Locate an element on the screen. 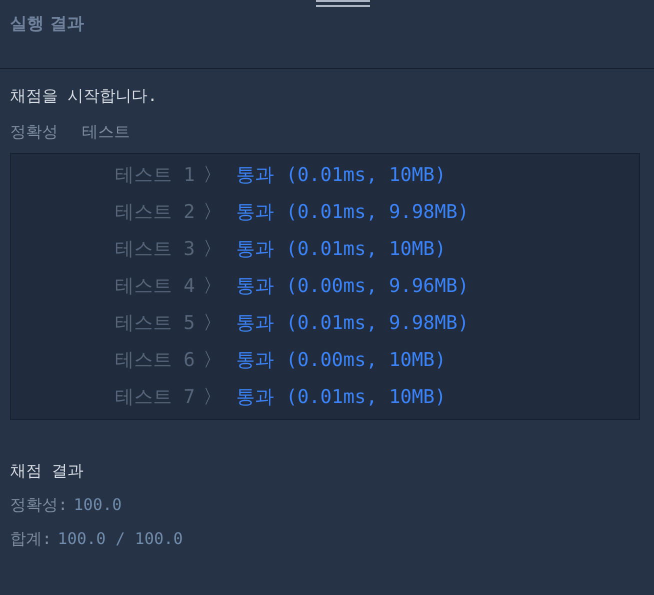  score-value: 100.0 / 100.0 is located at coordinates (120, 539).